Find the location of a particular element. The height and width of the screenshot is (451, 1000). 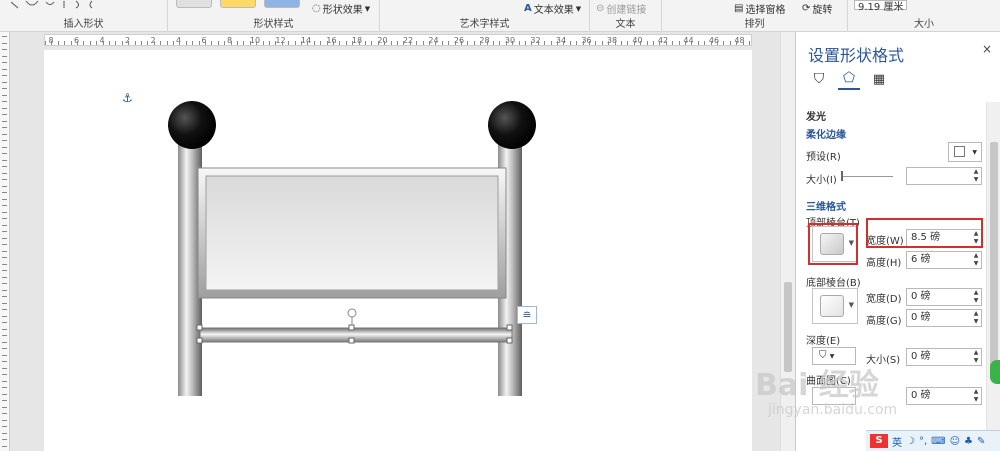

keyboard-icon: ⌨ is located at coordinates (938, 441).